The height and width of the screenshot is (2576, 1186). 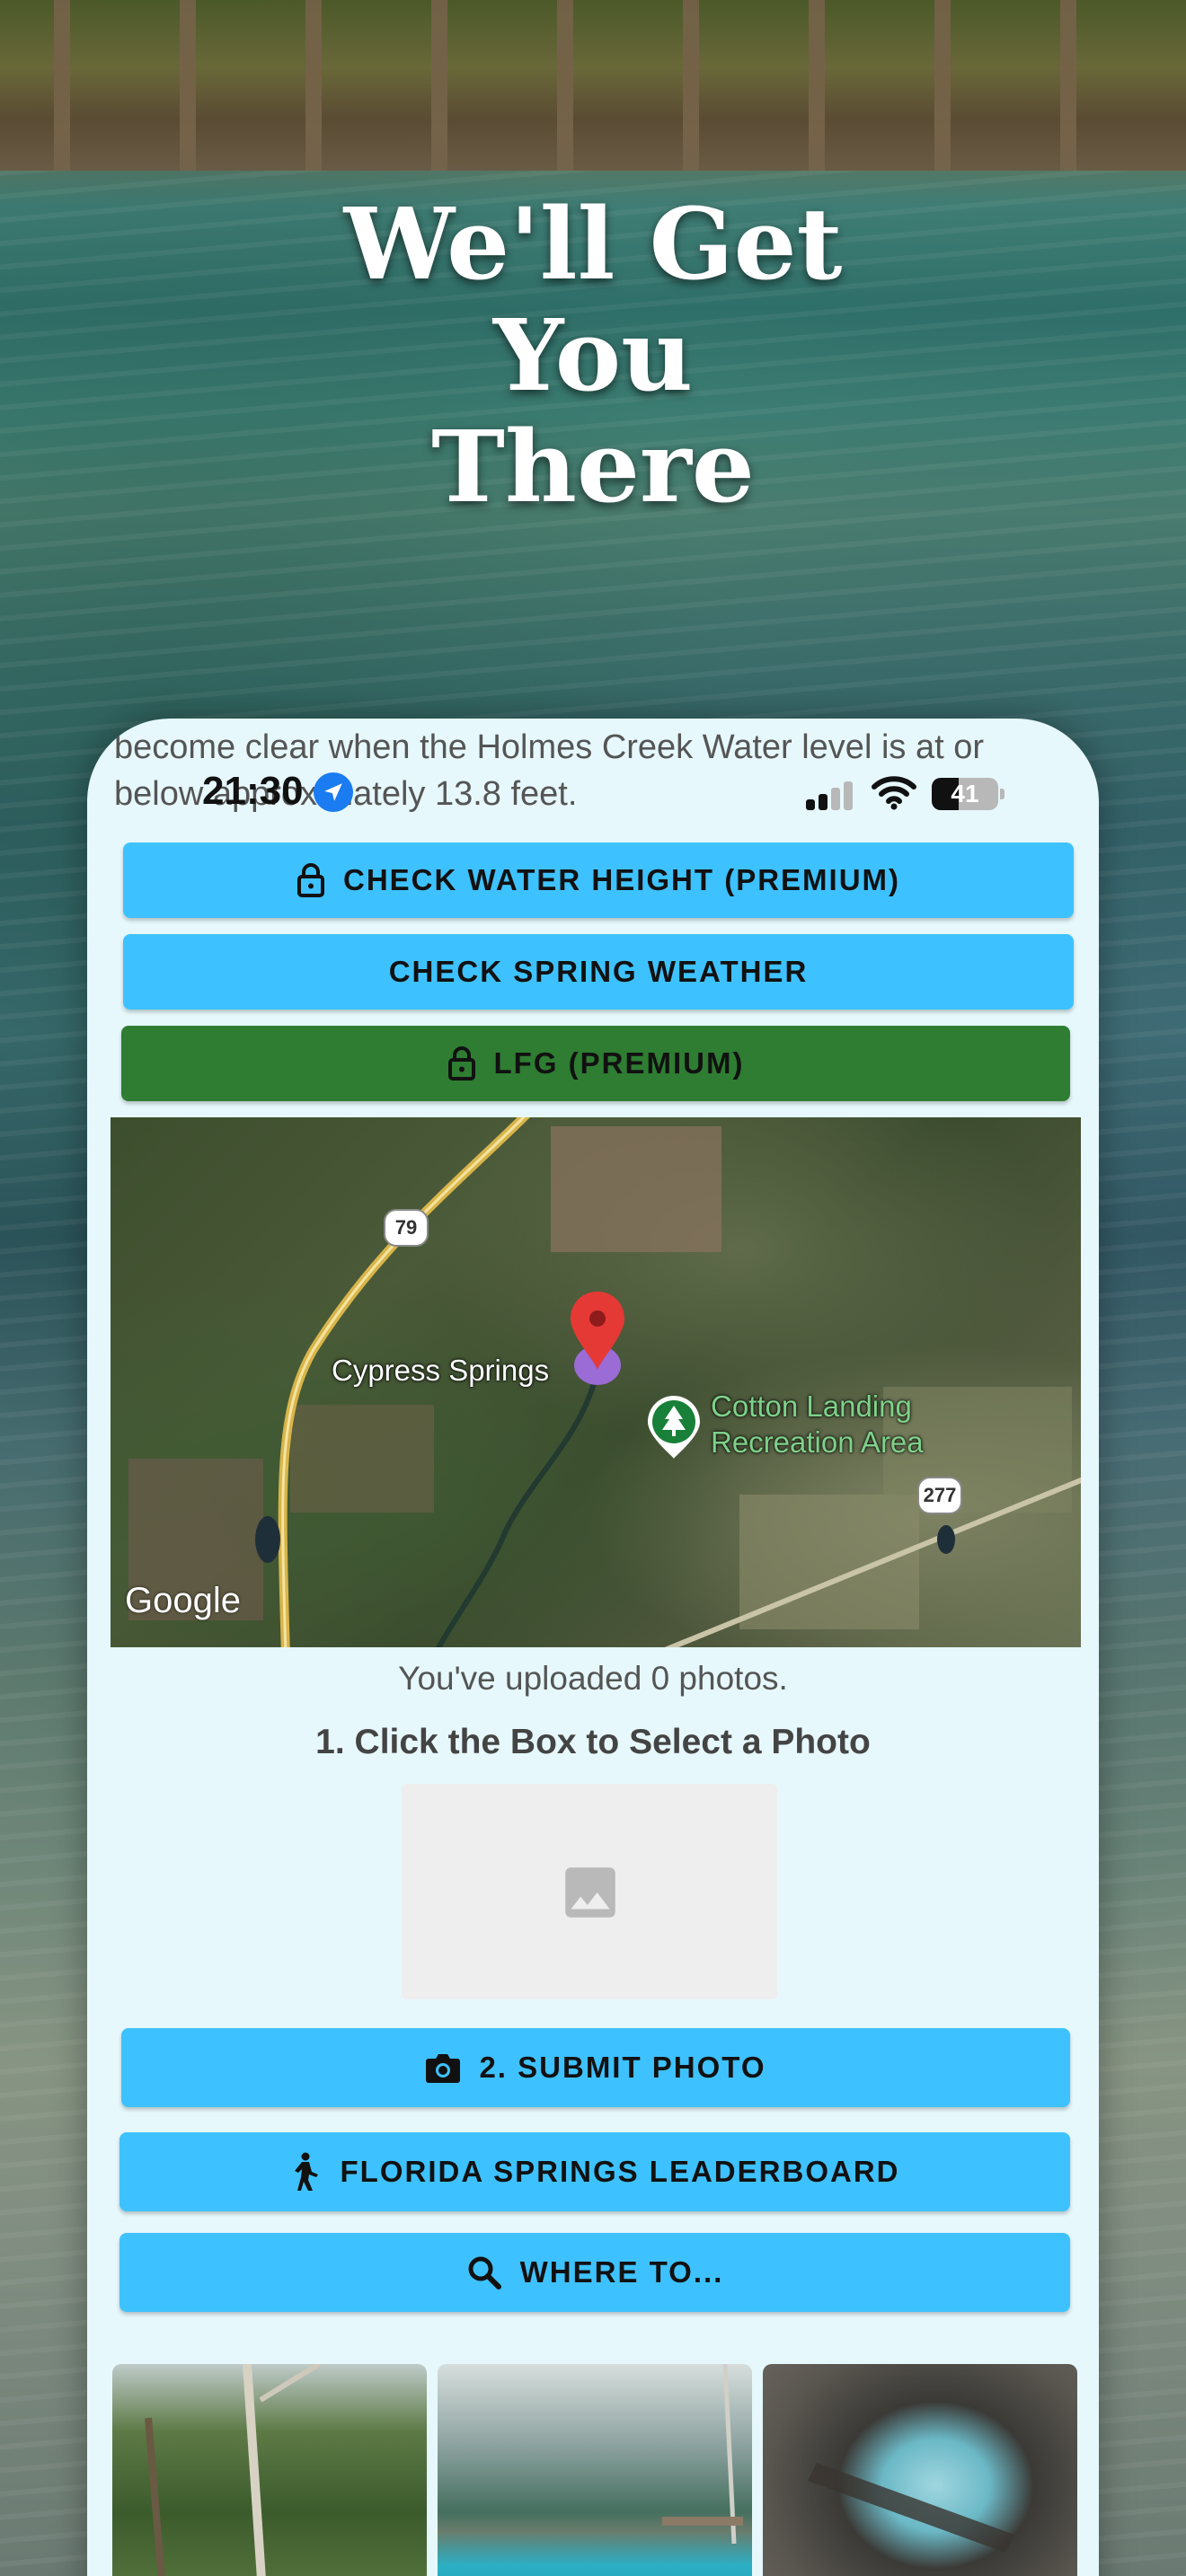 What do you see at coordinates (619, 1063) in the screenshot?
I see `lfg-label: LFG (PREMIUM)` at bounding box center [619, 1063].